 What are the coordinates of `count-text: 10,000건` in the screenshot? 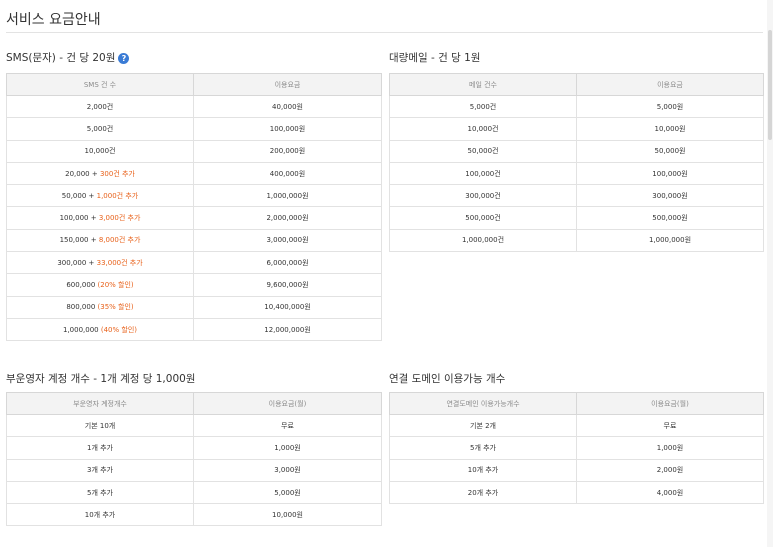 It's located at (100, 151).